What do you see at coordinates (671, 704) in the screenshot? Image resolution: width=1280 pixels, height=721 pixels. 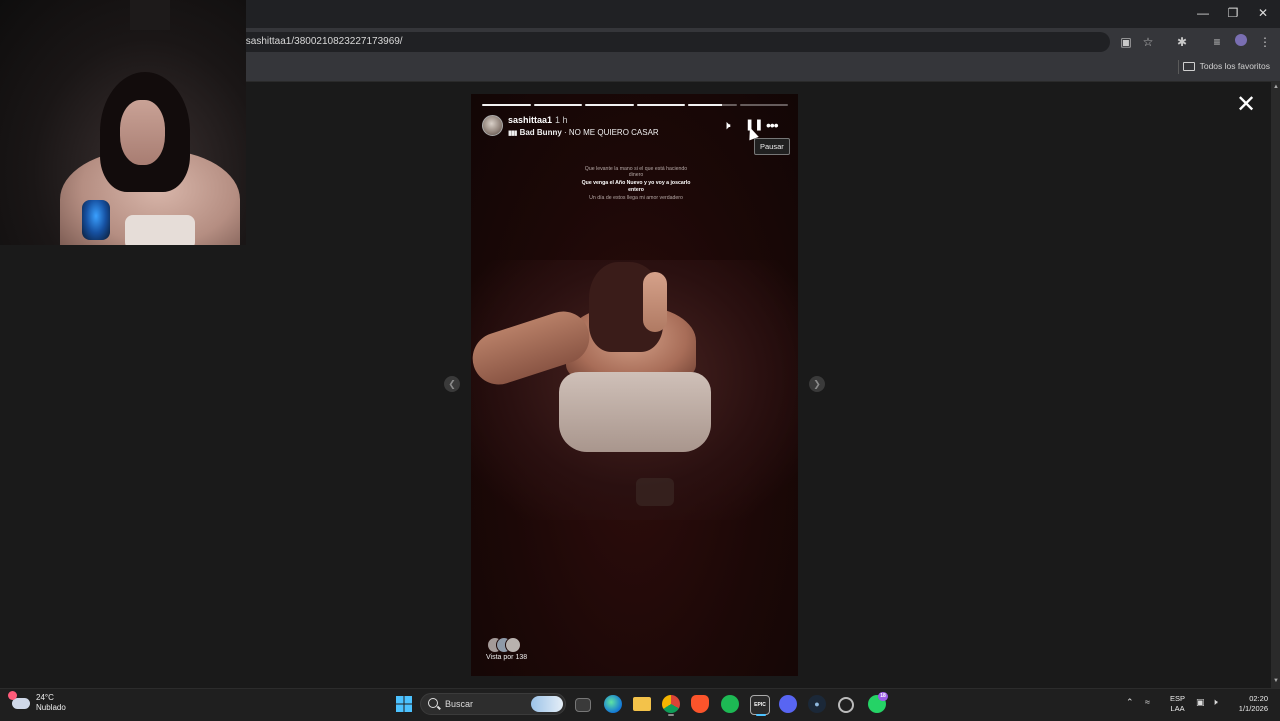 I see `chrome-icon` at bounding box center [671, 704].